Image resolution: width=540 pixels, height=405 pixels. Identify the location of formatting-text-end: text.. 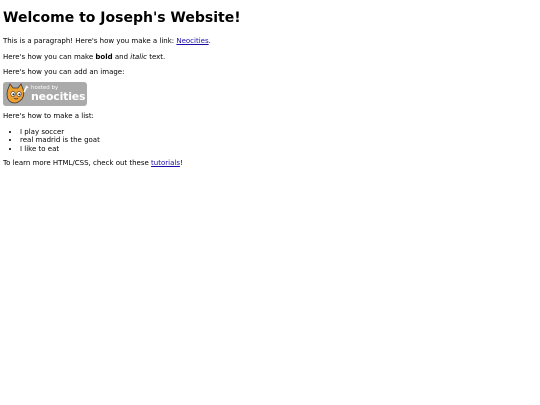
(156, 56).